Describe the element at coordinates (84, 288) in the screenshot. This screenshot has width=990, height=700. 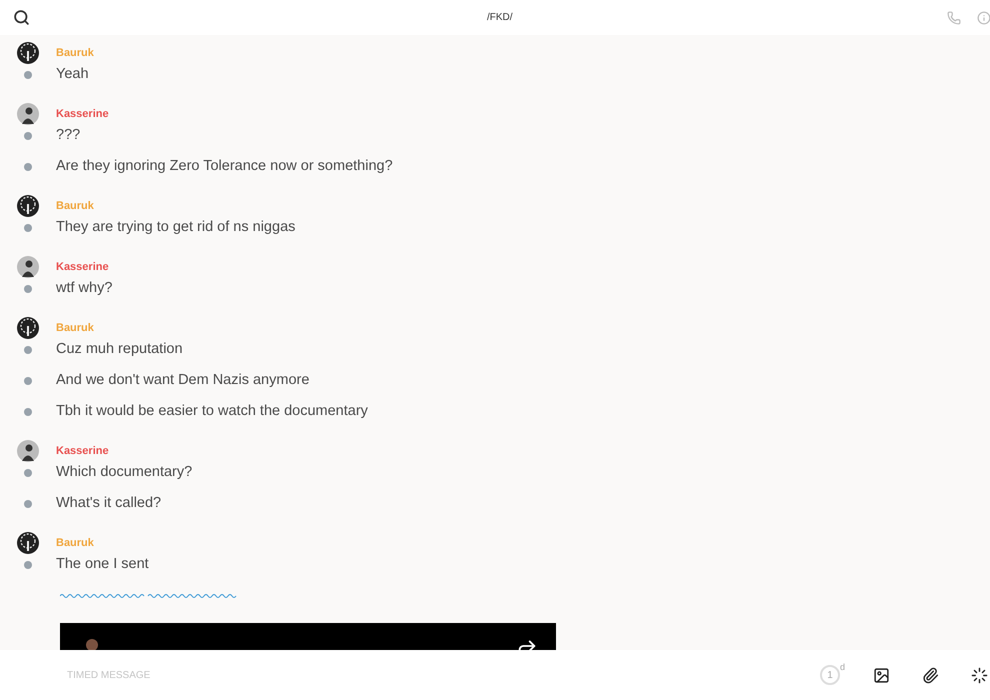
I see `message-text: wtf why?` at that location.